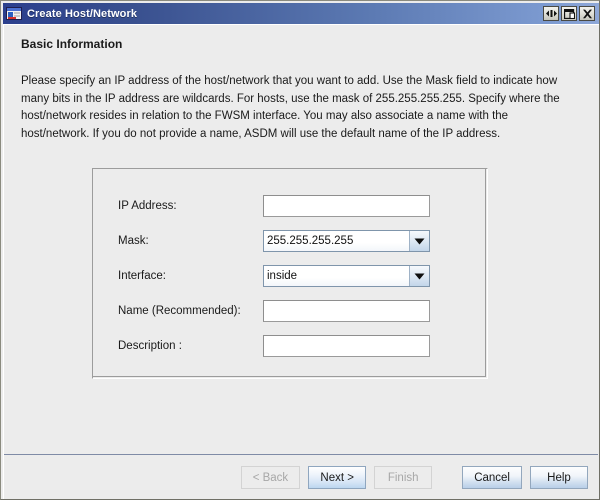 The height and width of the screenshot is (500, 600). I want to click on mask-combobox-value: 255.255.255.255, so click(337, 241).